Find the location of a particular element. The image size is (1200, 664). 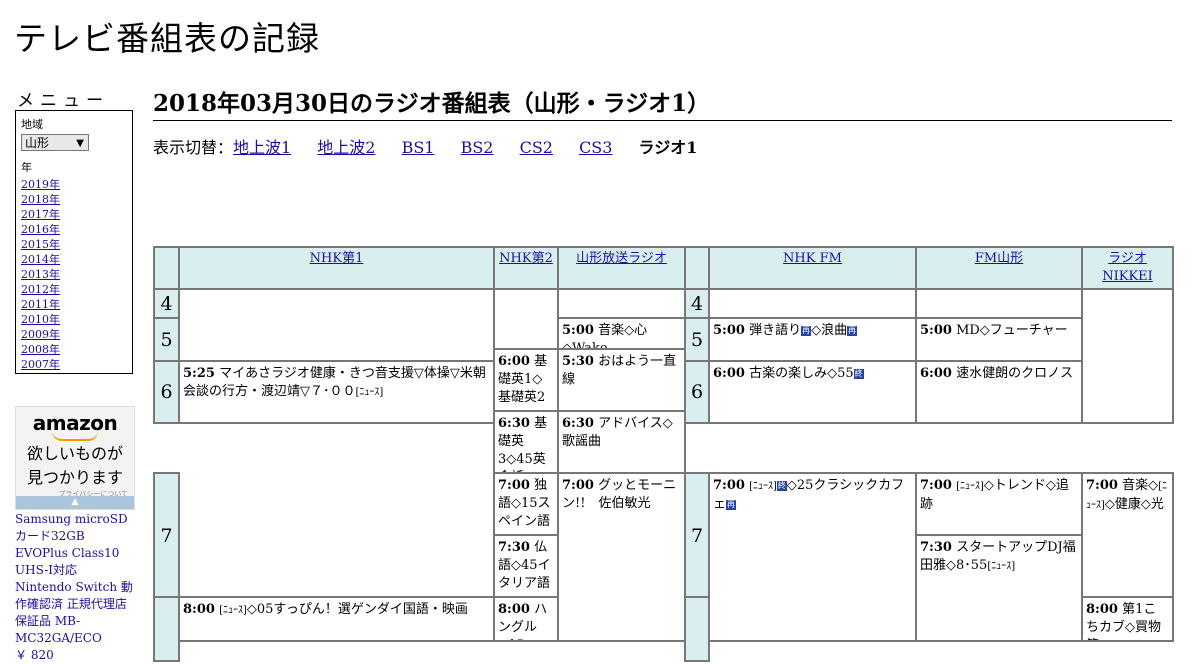

year-link: 2017年 is located at coordinates (40, 214).